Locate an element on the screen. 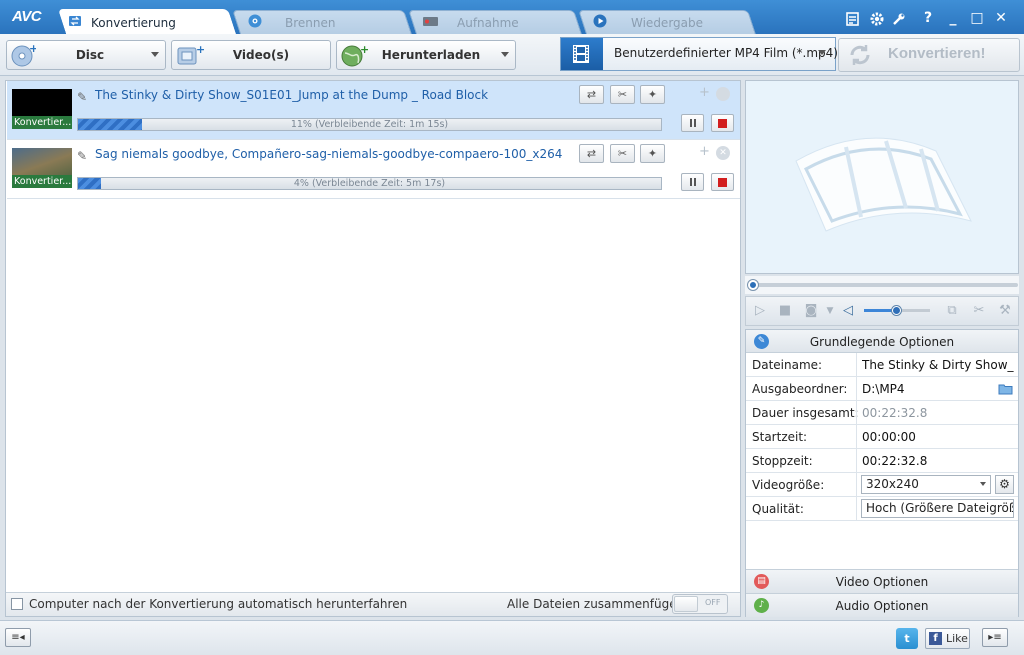 This screenshot has height=655, width=1024. option-row-output-folder: Ausgabeordner: D:\MP4 is located at coordinates (882, 389).